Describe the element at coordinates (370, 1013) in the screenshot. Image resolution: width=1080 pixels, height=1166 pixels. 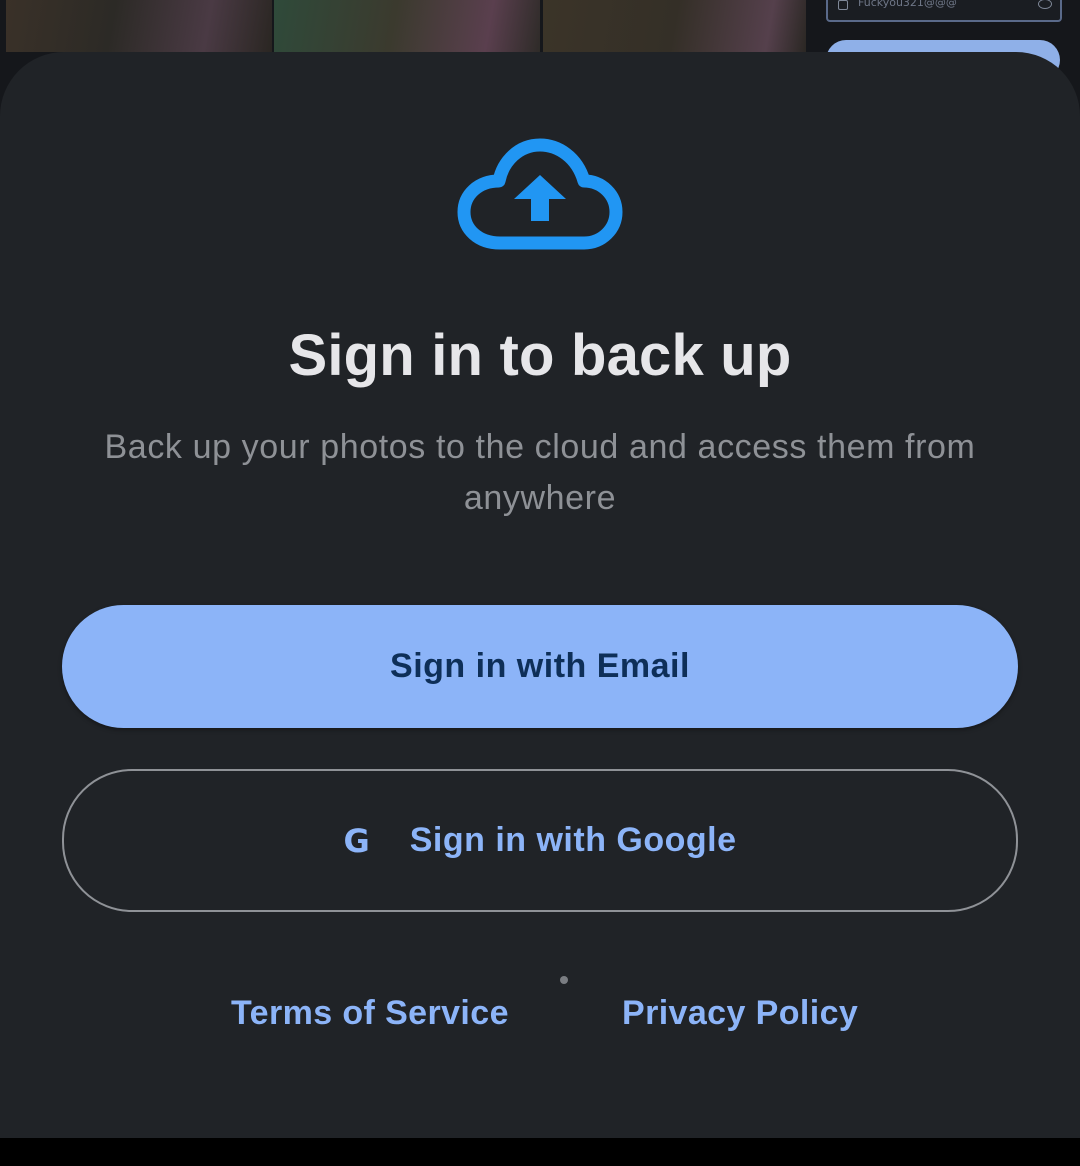
I see `terms-of-service-link: Terms of Service` at that location.